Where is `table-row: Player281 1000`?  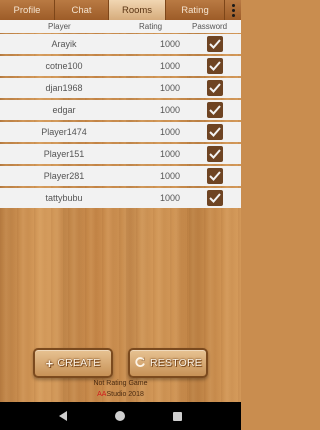 table-row: Player281 1000 is located at coordinates (120, 176).